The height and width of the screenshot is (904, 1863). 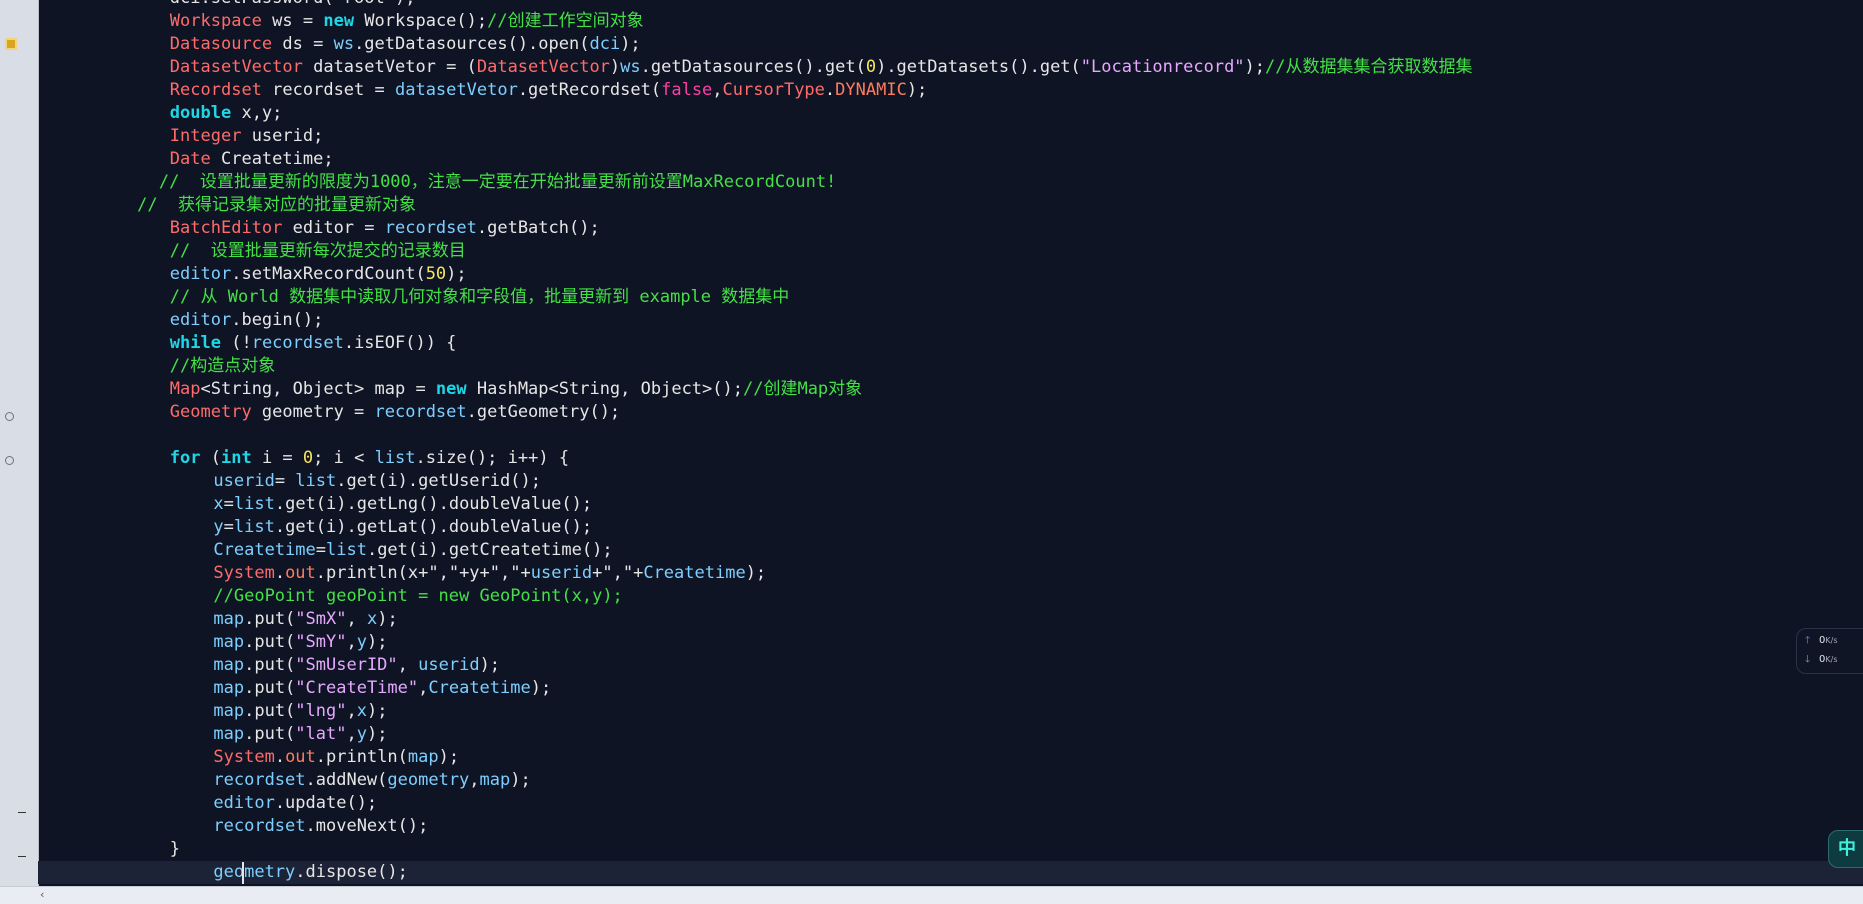 I want to click on code-token: .addNew(, so click(x=346, y=780).